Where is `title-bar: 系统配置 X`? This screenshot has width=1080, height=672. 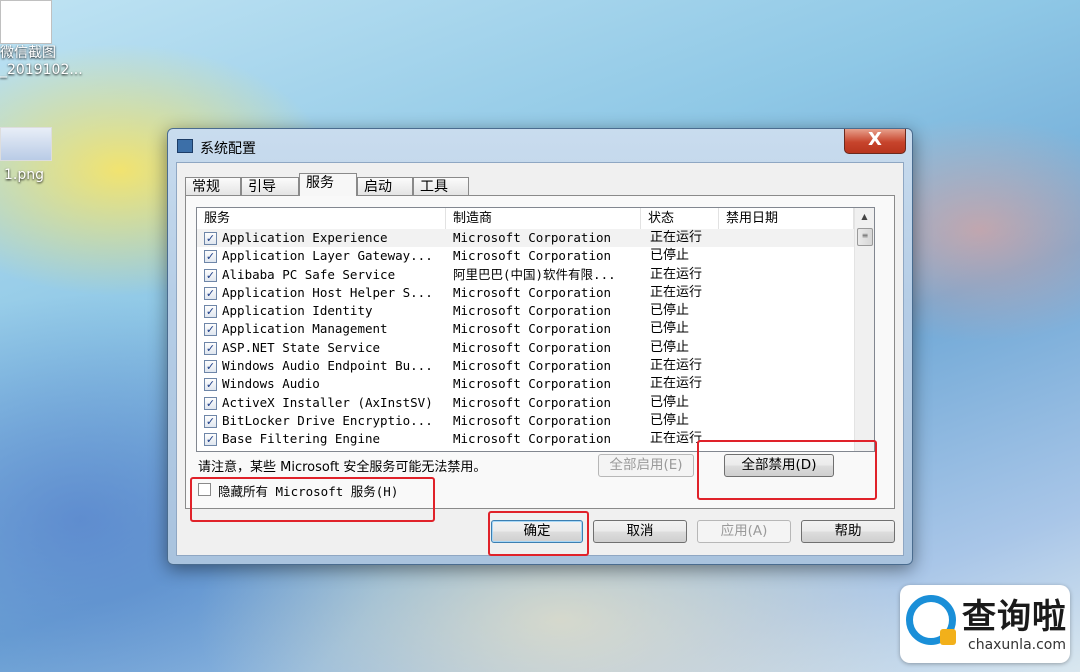 title-bar: 系统配置 X is located at coordinates (540, 145).